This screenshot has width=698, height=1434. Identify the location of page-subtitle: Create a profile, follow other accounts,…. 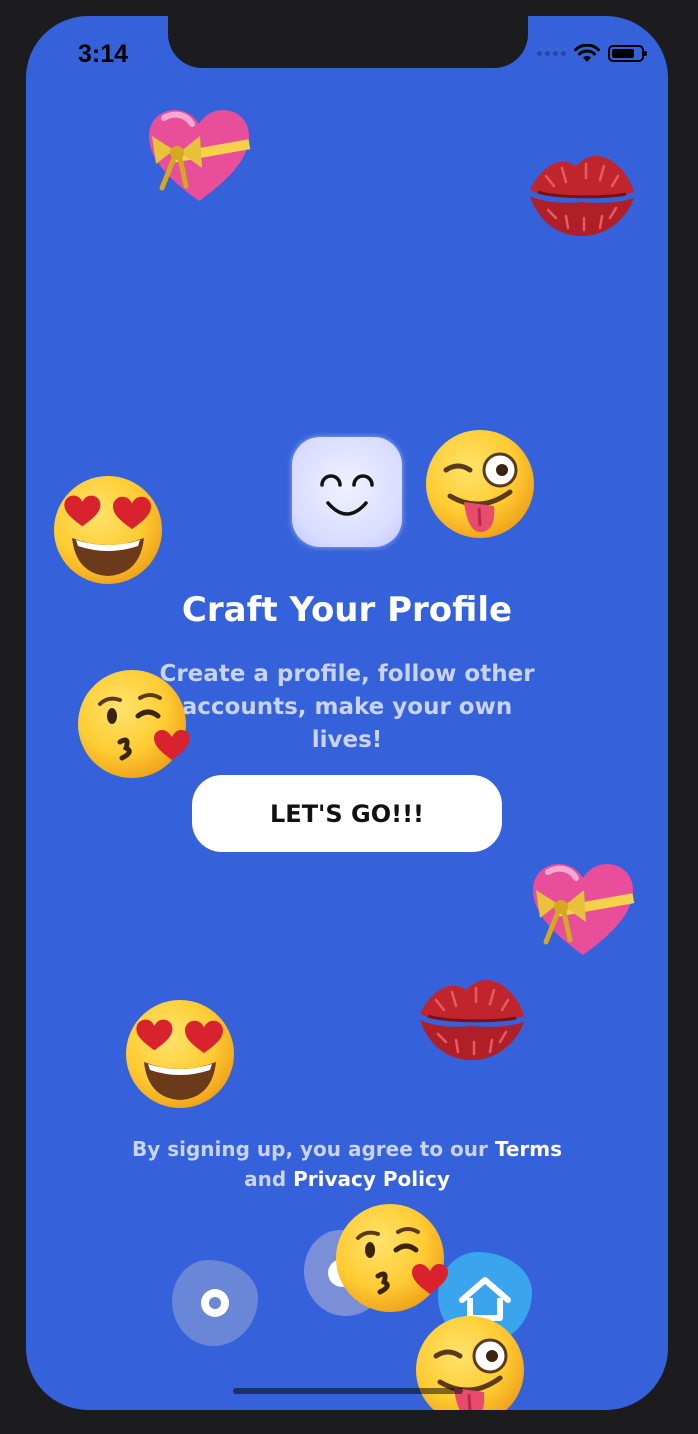
(347, 707).